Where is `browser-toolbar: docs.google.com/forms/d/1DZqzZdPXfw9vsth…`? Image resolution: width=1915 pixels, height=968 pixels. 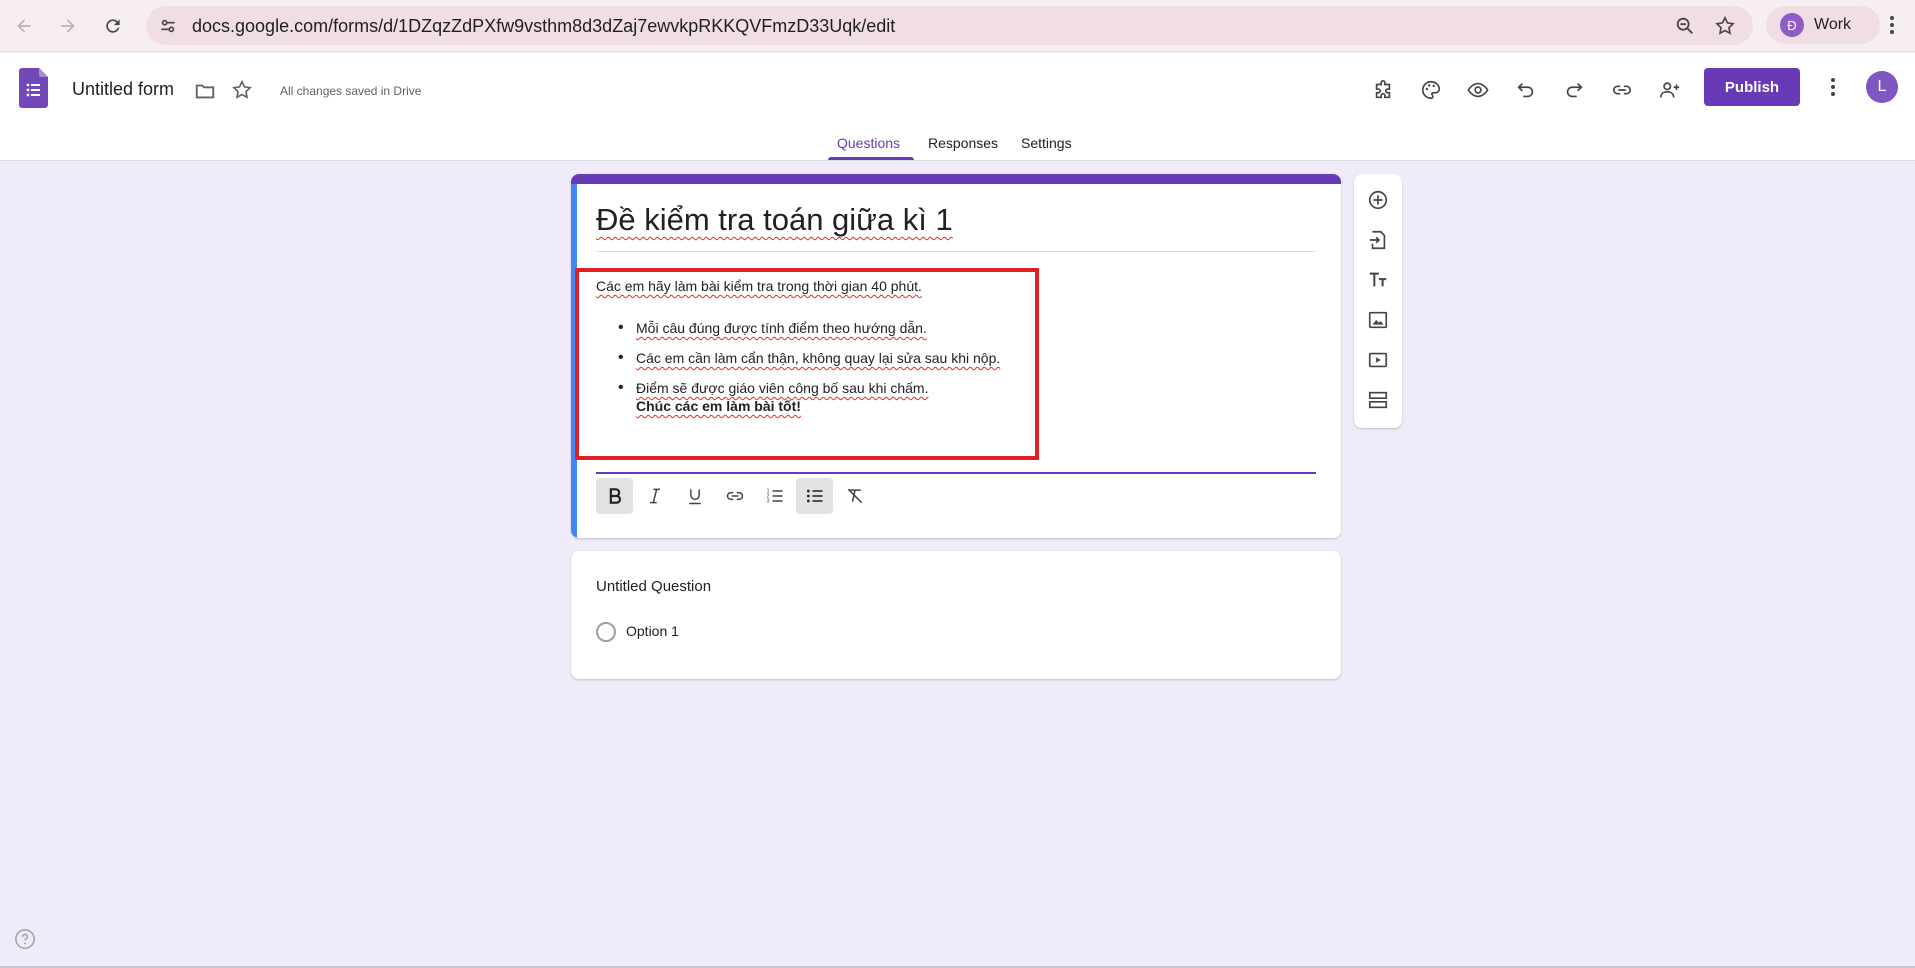
browser-toolbar: docs.google.com/forms/d/1DZqzZdPXfw9vsth… is located at coordinates (957, 26).